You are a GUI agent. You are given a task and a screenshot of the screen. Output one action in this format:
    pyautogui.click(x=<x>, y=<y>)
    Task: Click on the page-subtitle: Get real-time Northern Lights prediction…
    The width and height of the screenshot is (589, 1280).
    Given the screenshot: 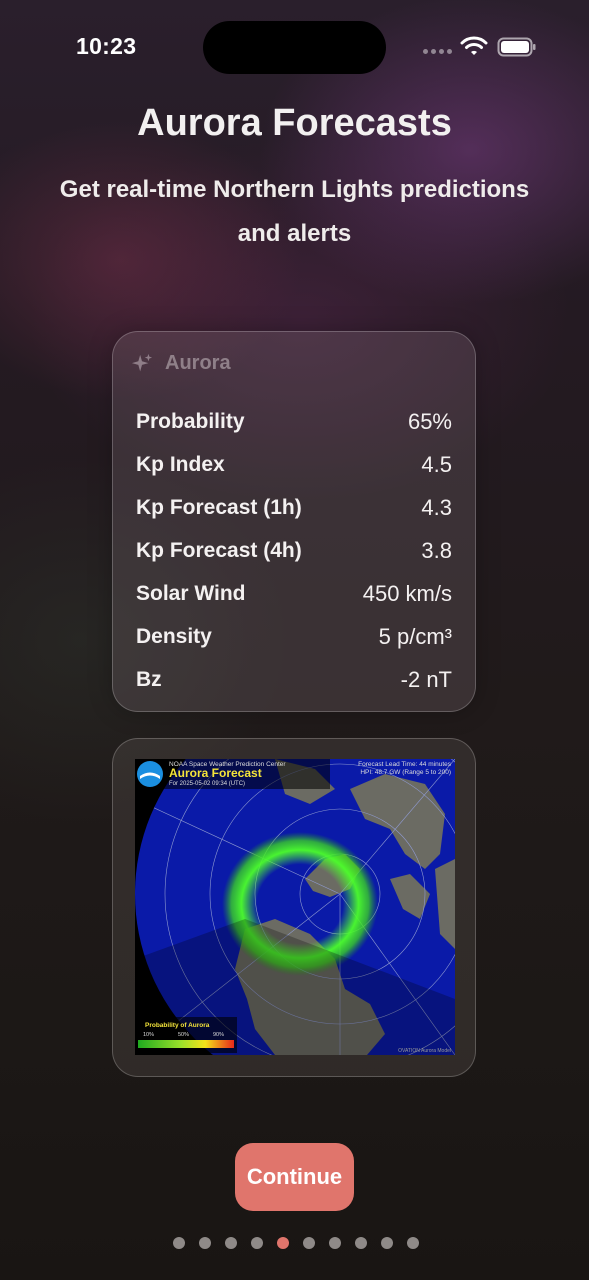 What is the action you would take?
    pyautogui.click(x=294, y=211)
    